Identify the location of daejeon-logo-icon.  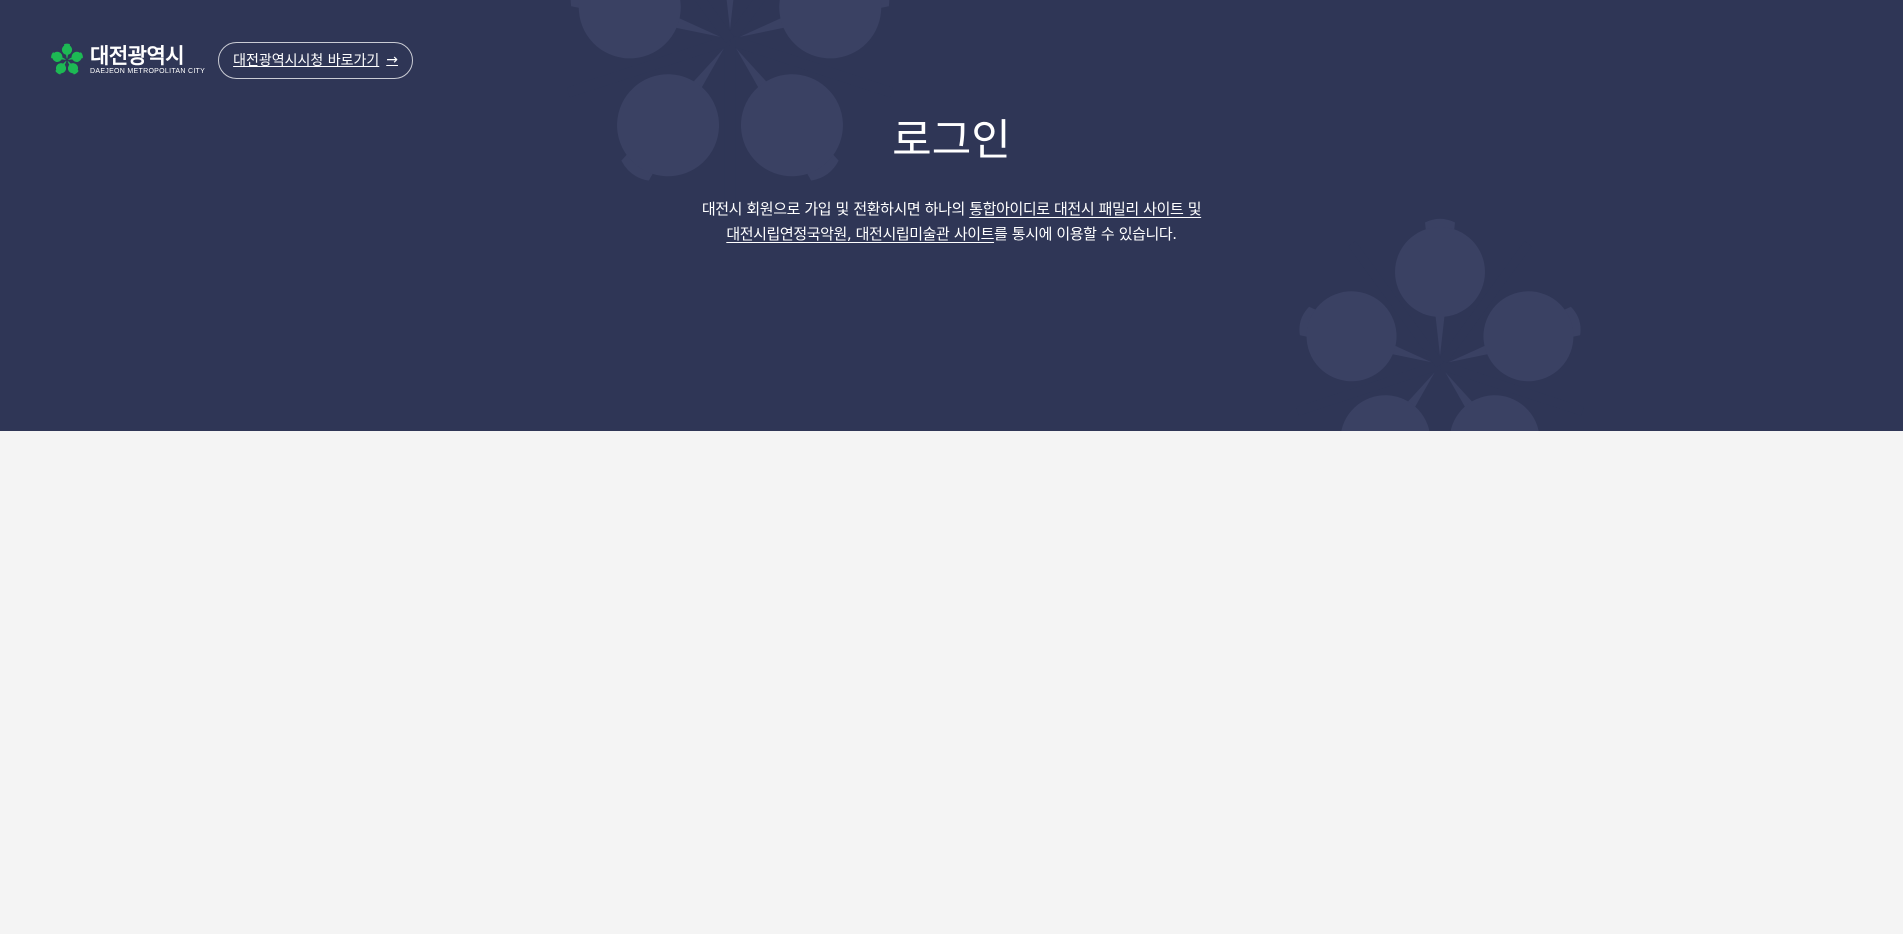
(67, 60).